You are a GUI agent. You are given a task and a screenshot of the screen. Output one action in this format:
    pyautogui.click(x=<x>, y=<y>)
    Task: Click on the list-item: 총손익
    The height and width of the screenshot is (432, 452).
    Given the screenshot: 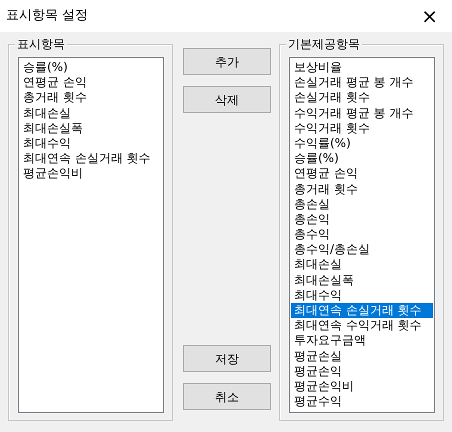 What is the action you would take?
    pyautogui.click(x=362, y=220)
    